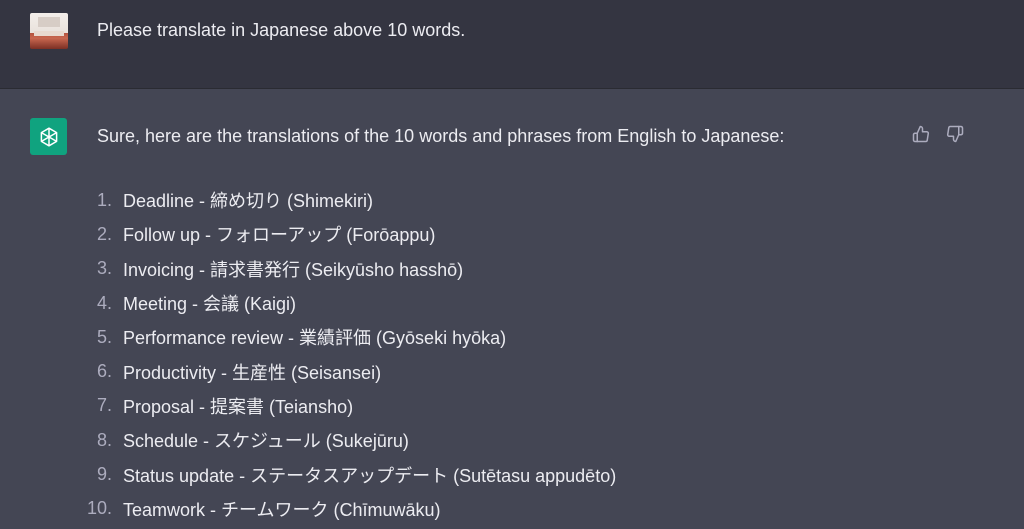  I want to click on list-item: 7. Proposal - 提案書 (Teiansho), so click(348, 406).